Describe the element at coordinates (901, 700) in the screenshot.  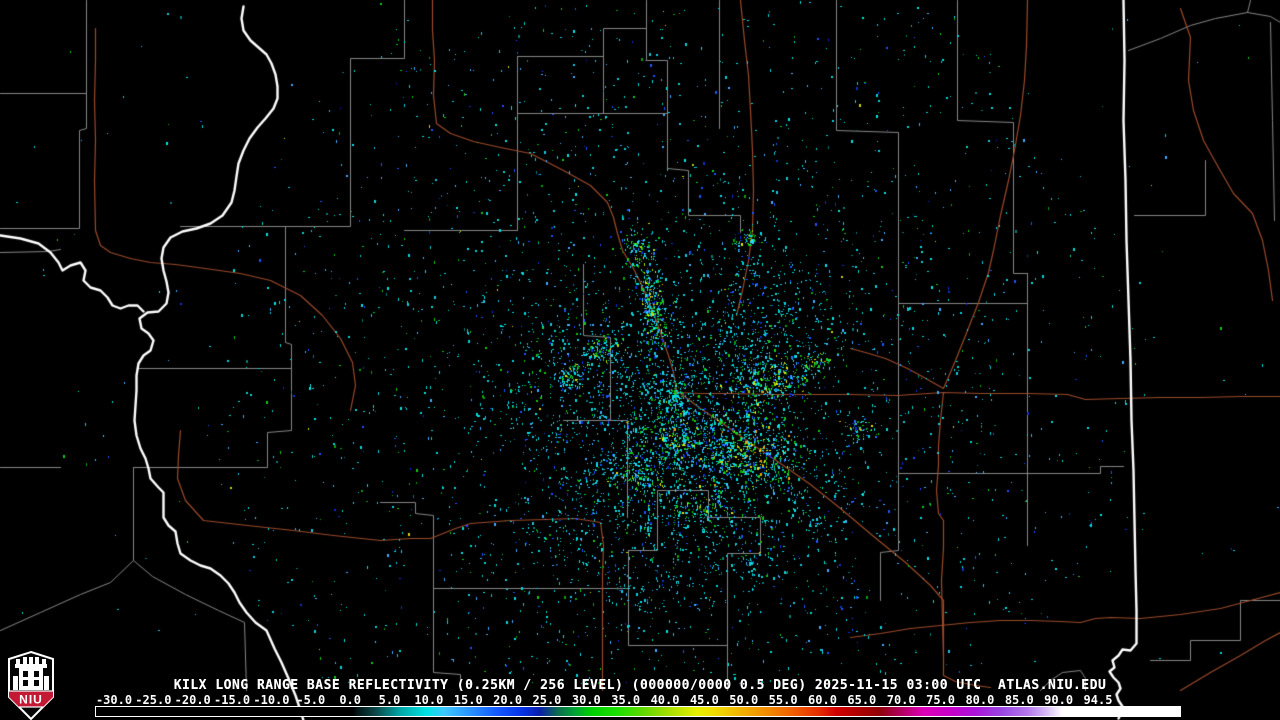
I see `colorbar-tick-label: 70.0` at that location.